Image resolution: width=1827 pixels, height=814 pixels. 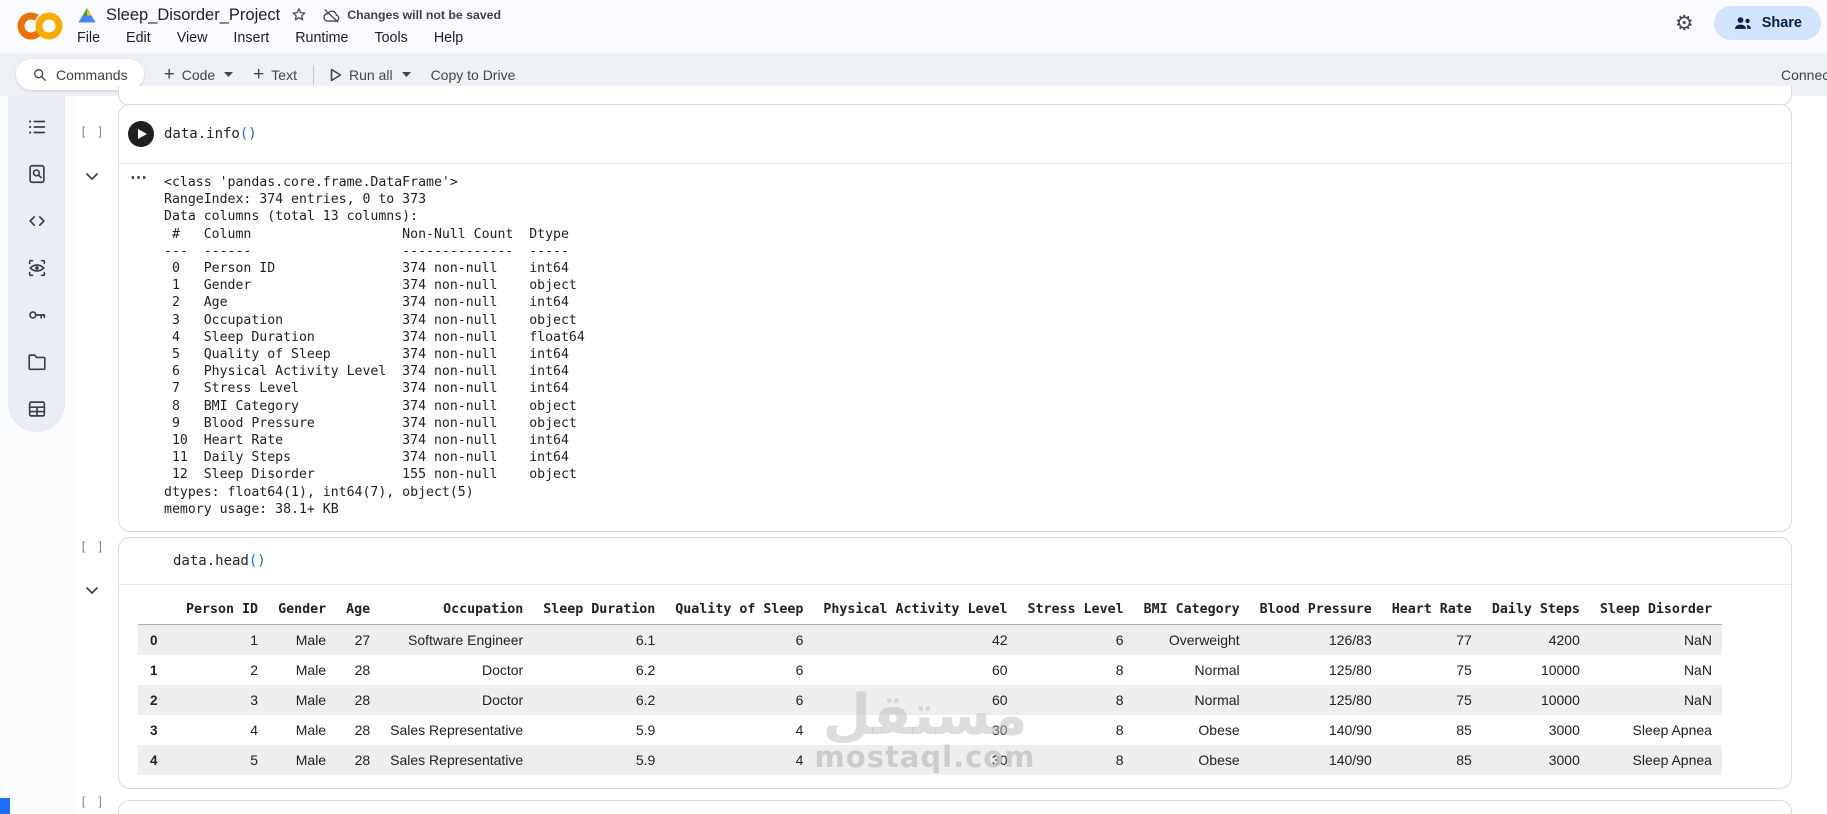 What do you see at coordinates (466, 640) in the screenshot?
I see `df-cell: Software Engineer` at bounding box center [466, 640].